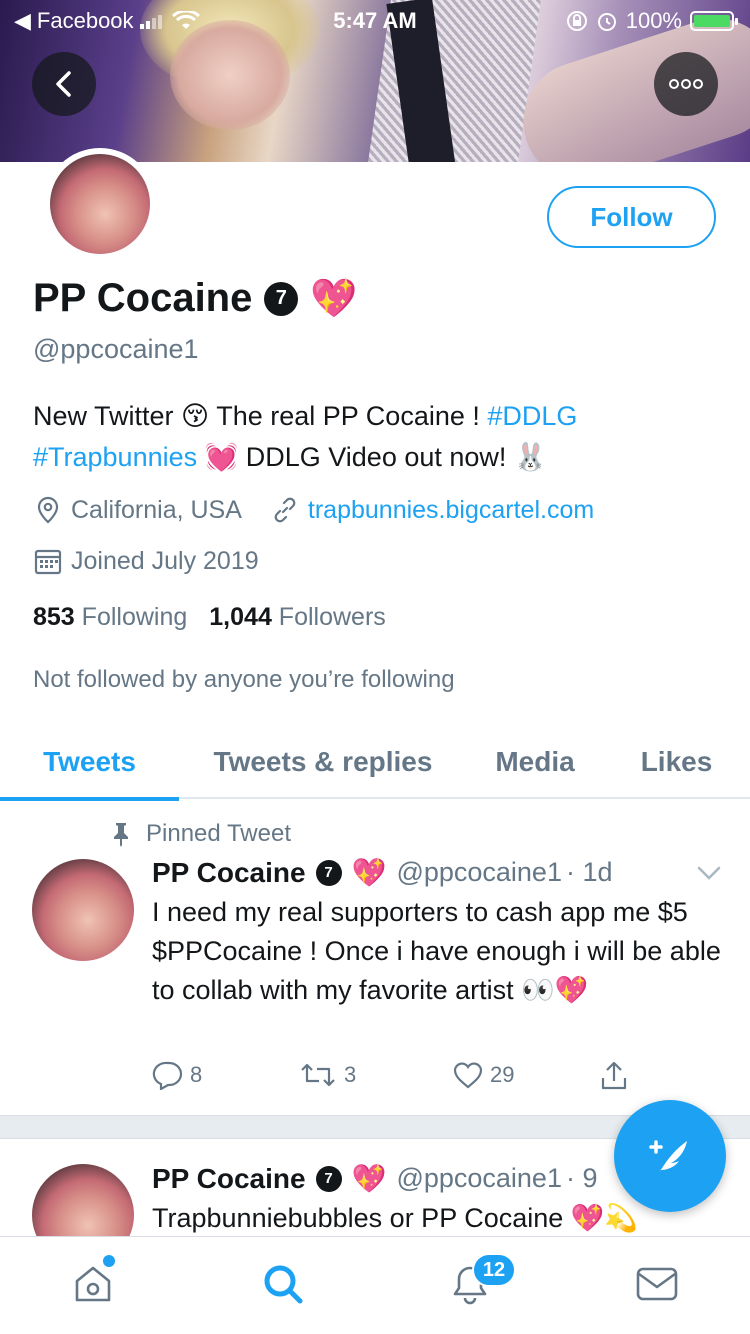 The width and height of the screenshot is (750, 1334). I want to click on followers-count: 1,044, so click(240, 617).